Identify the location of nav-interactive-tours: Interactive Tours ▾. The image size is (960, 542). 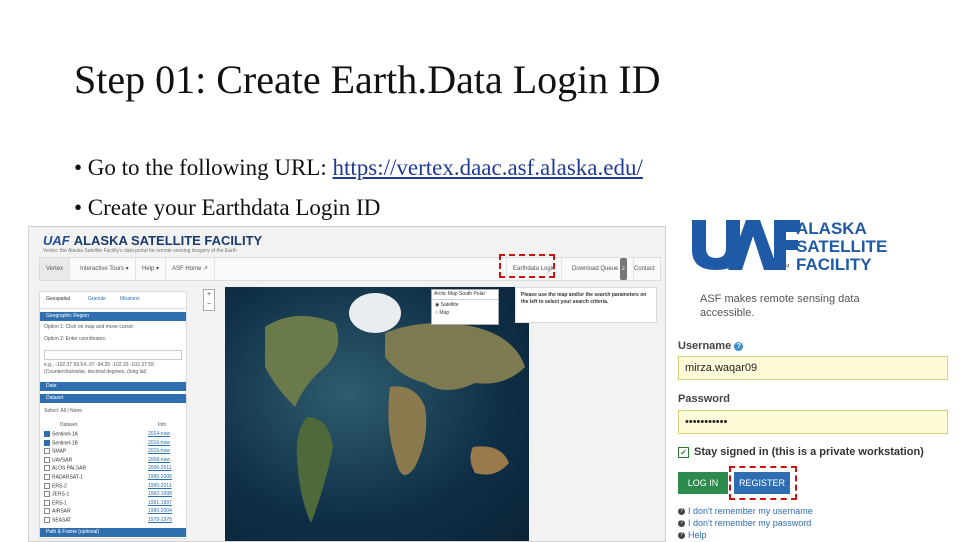
(105, 269).